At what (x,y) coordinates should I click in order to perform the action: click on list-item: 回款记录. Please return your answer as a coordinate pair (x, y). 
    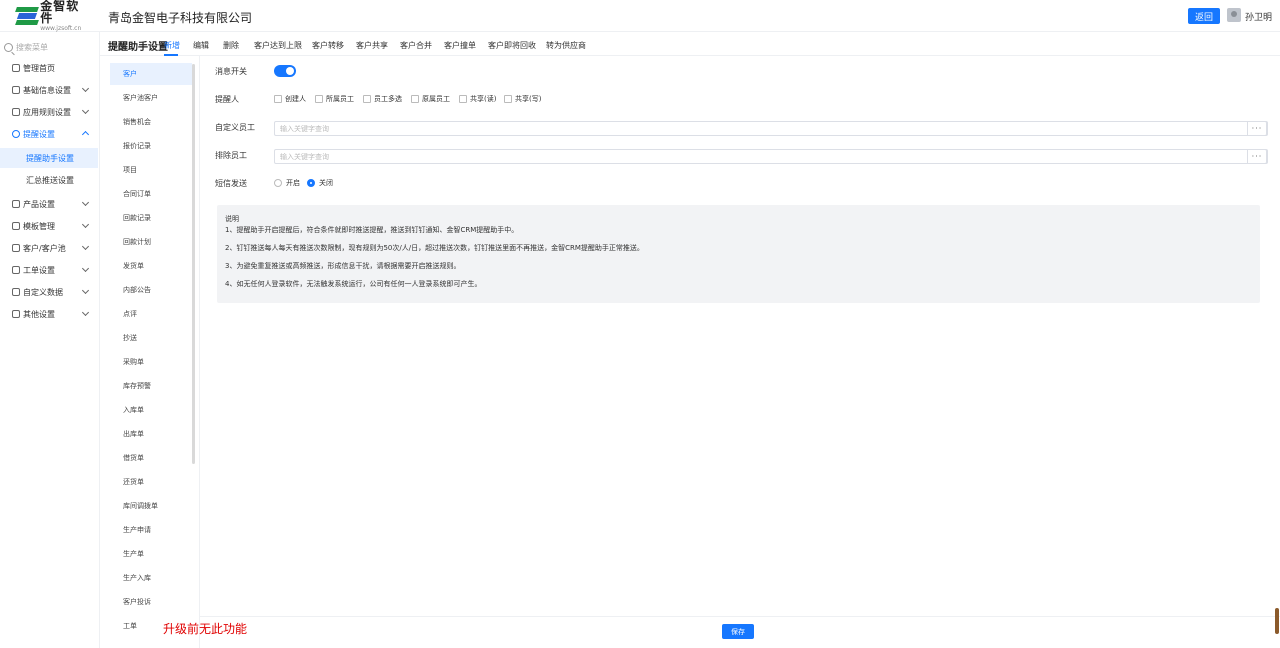
    Looking at the image, I should click on (151, 218).